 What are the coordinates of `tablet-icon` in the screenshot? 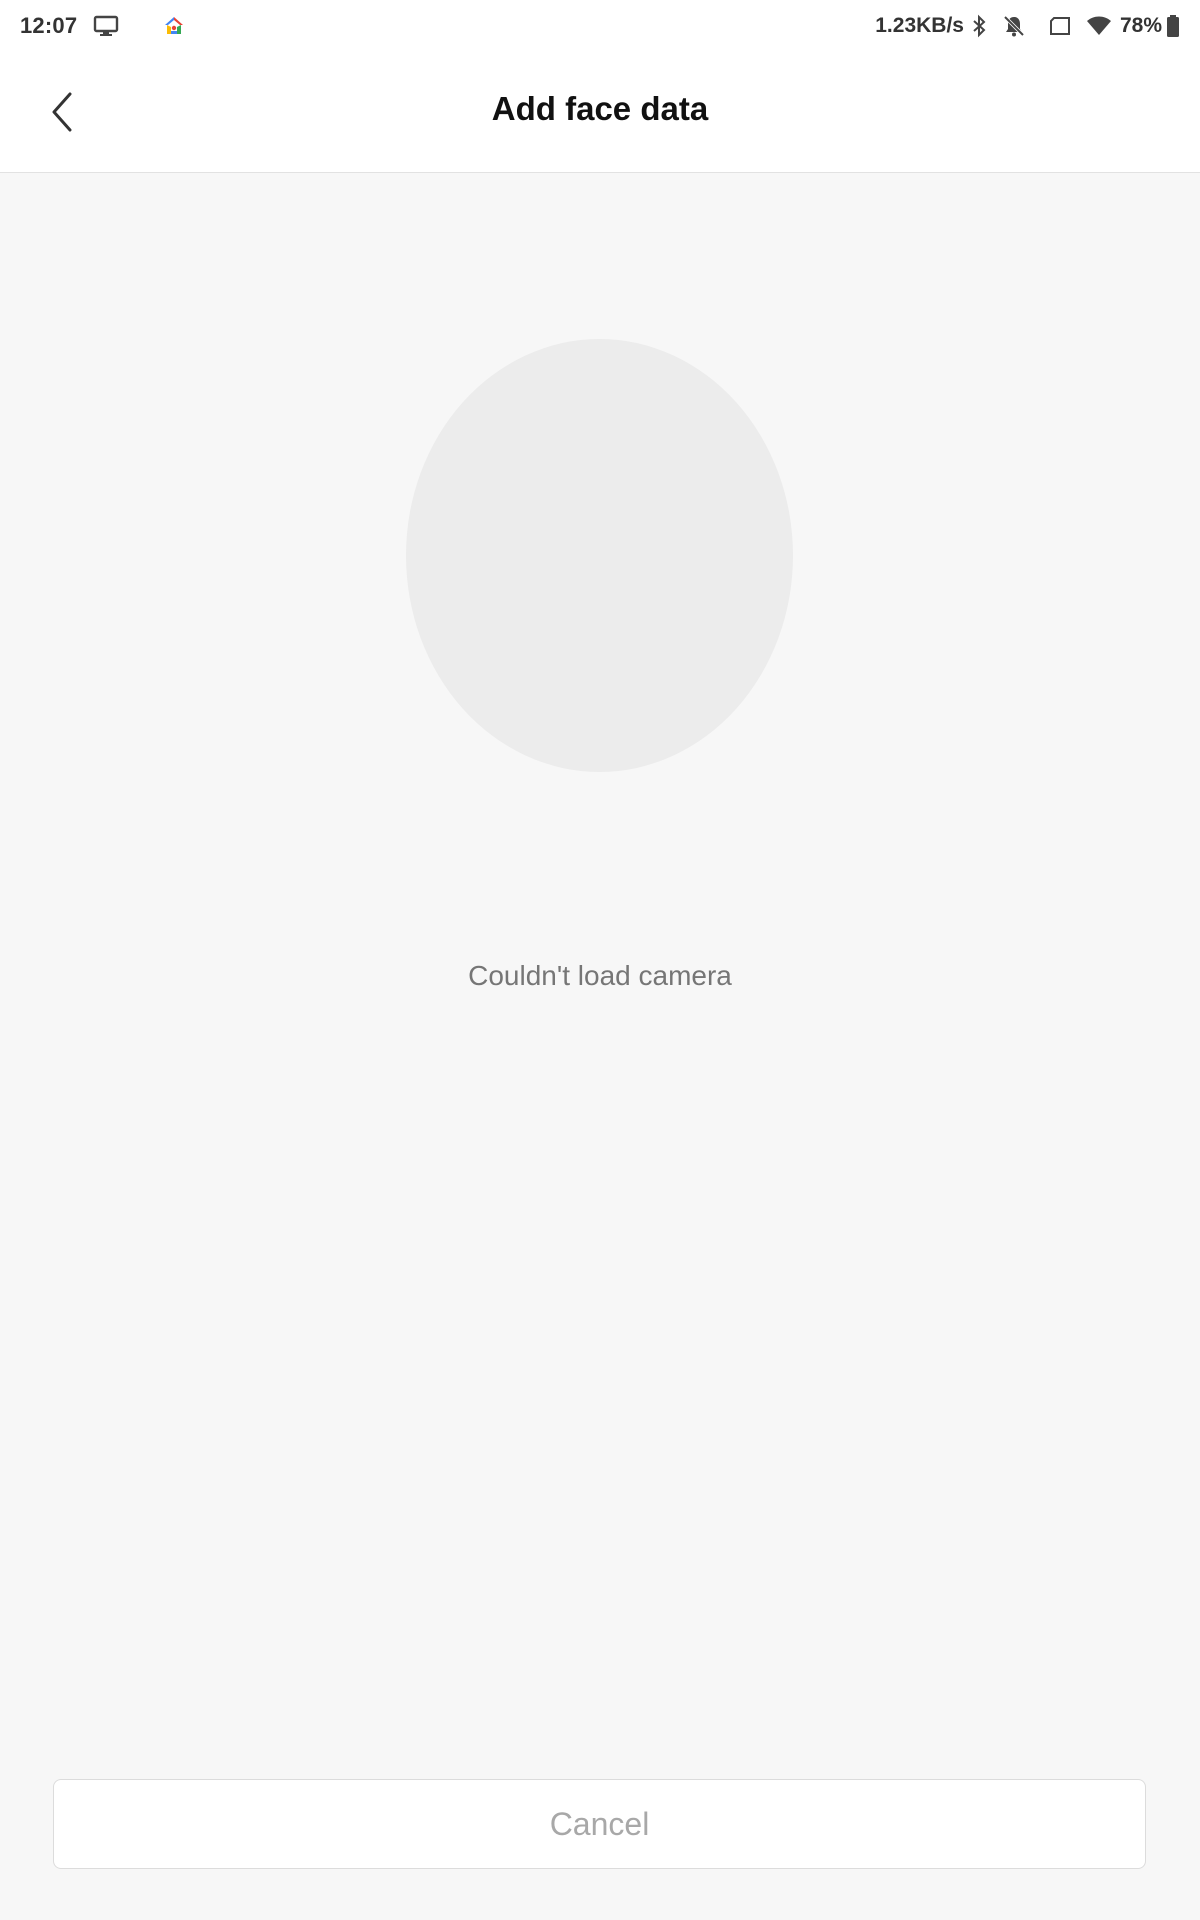 It's located at (1060, 26).